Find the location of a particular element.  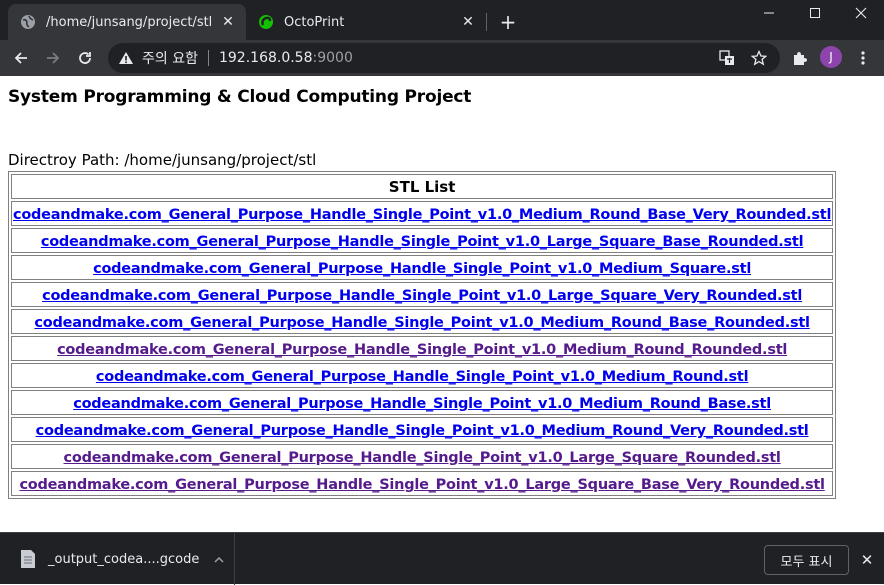

kebab-menu-icon is located at coordinates (863, 58).